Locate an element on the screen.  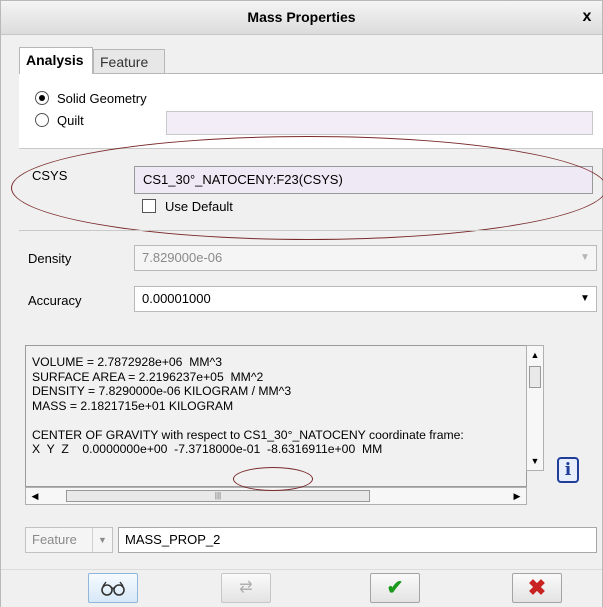
result-line: VOLUME = 2.7872928e+06 MM^3 is located at coordinates (127, 362).